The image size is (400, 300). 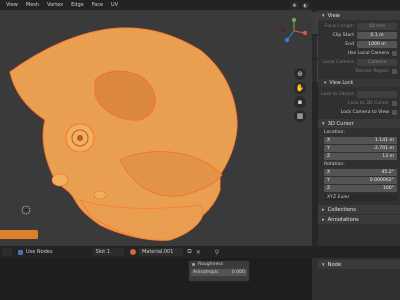 What do you see at coordinates (77, 5) in the screenshot?
I see `menu-edge: Edge` at bounding box center [77, 5].